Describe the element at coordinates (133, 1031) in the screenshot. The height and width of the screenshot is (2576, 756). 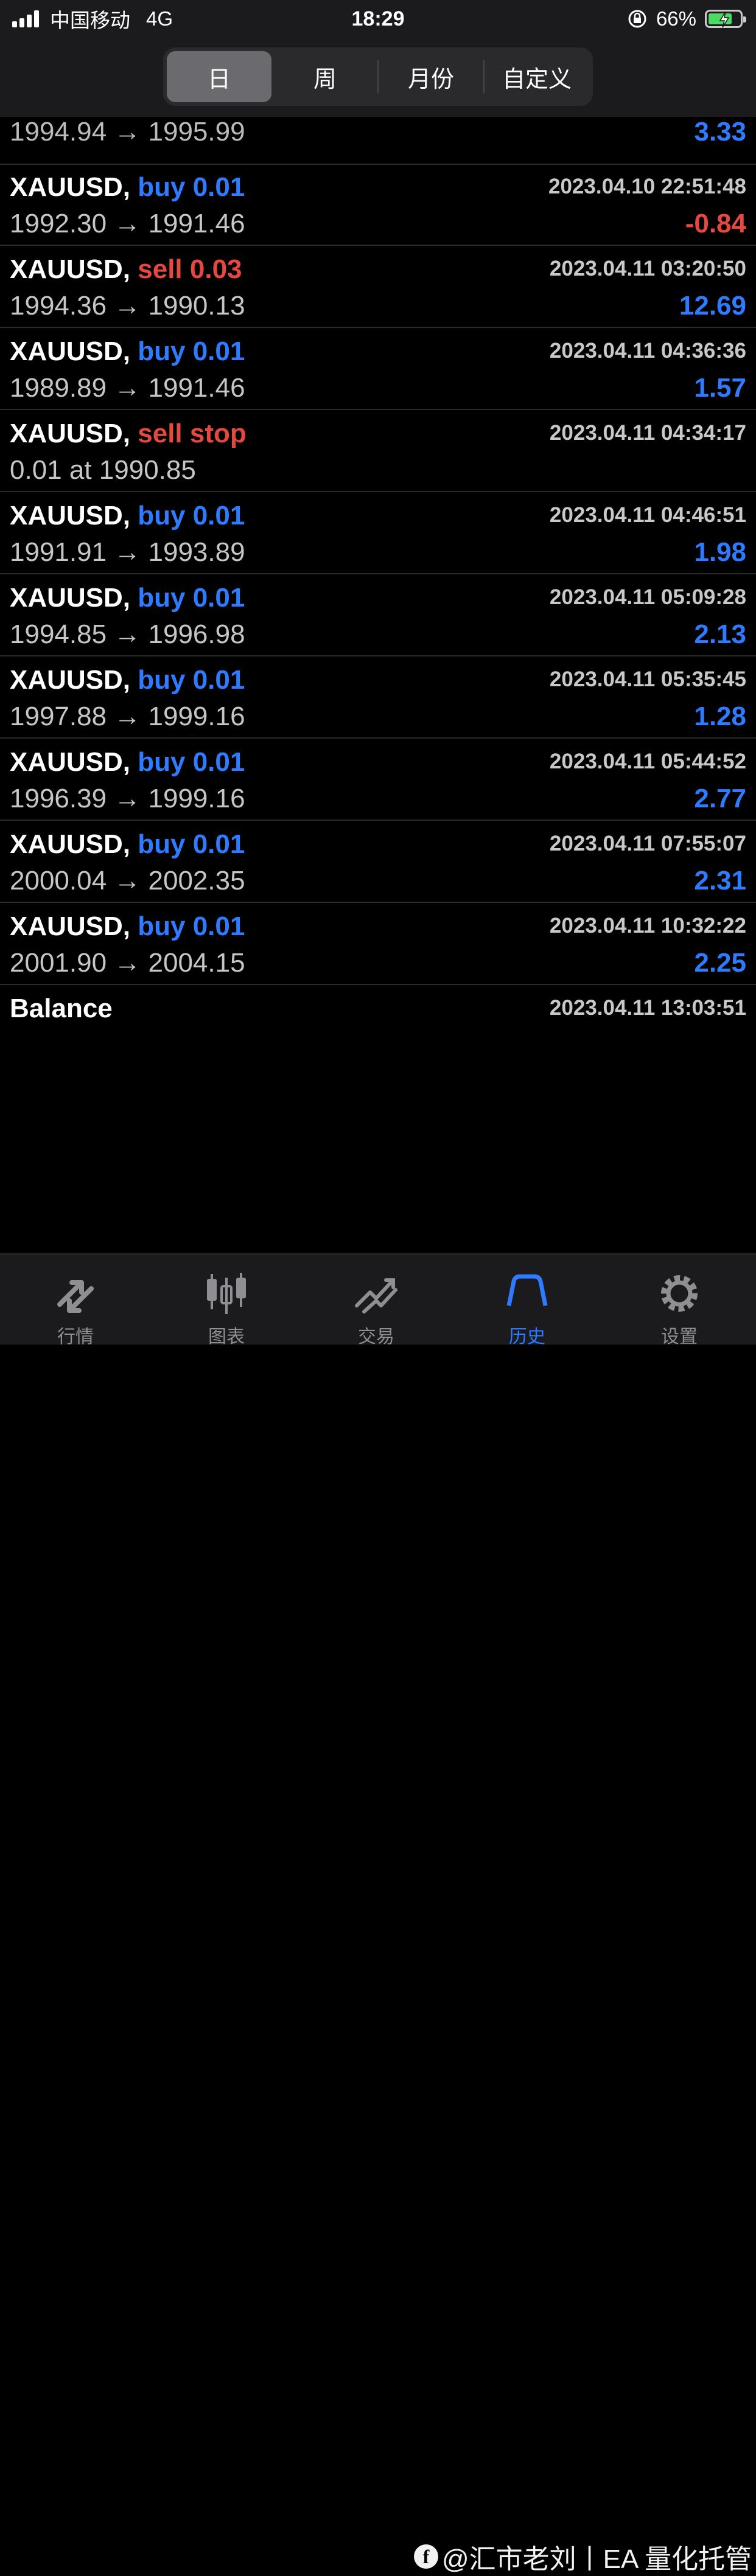
I see `trade-prices: MISC Compensation` at that location.